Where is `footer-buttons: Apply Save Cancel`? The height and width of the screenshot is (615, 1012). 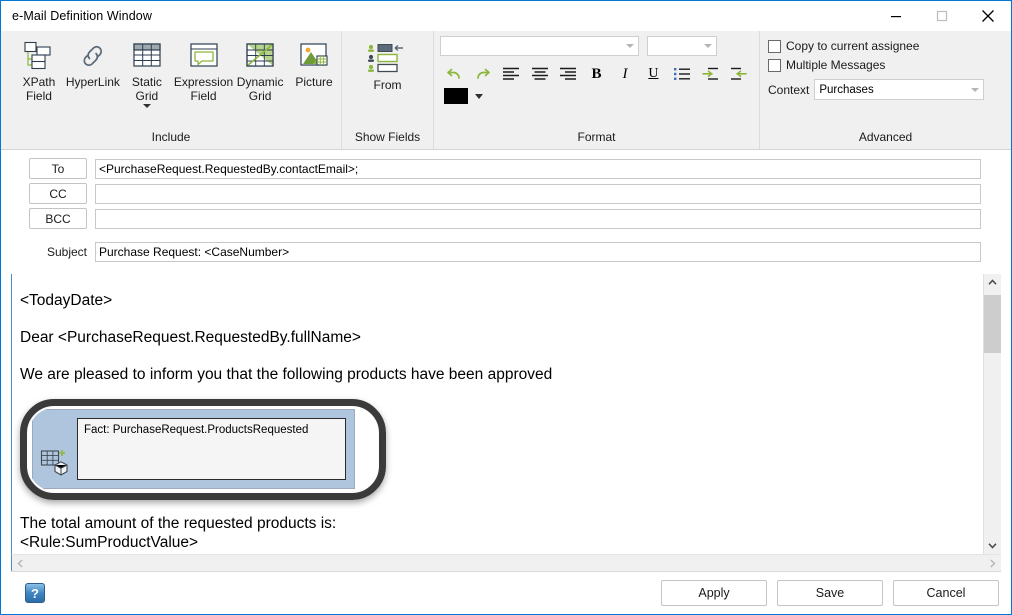 footer-buttons: Apply Save Cancel is located at coordinates (830, 593).